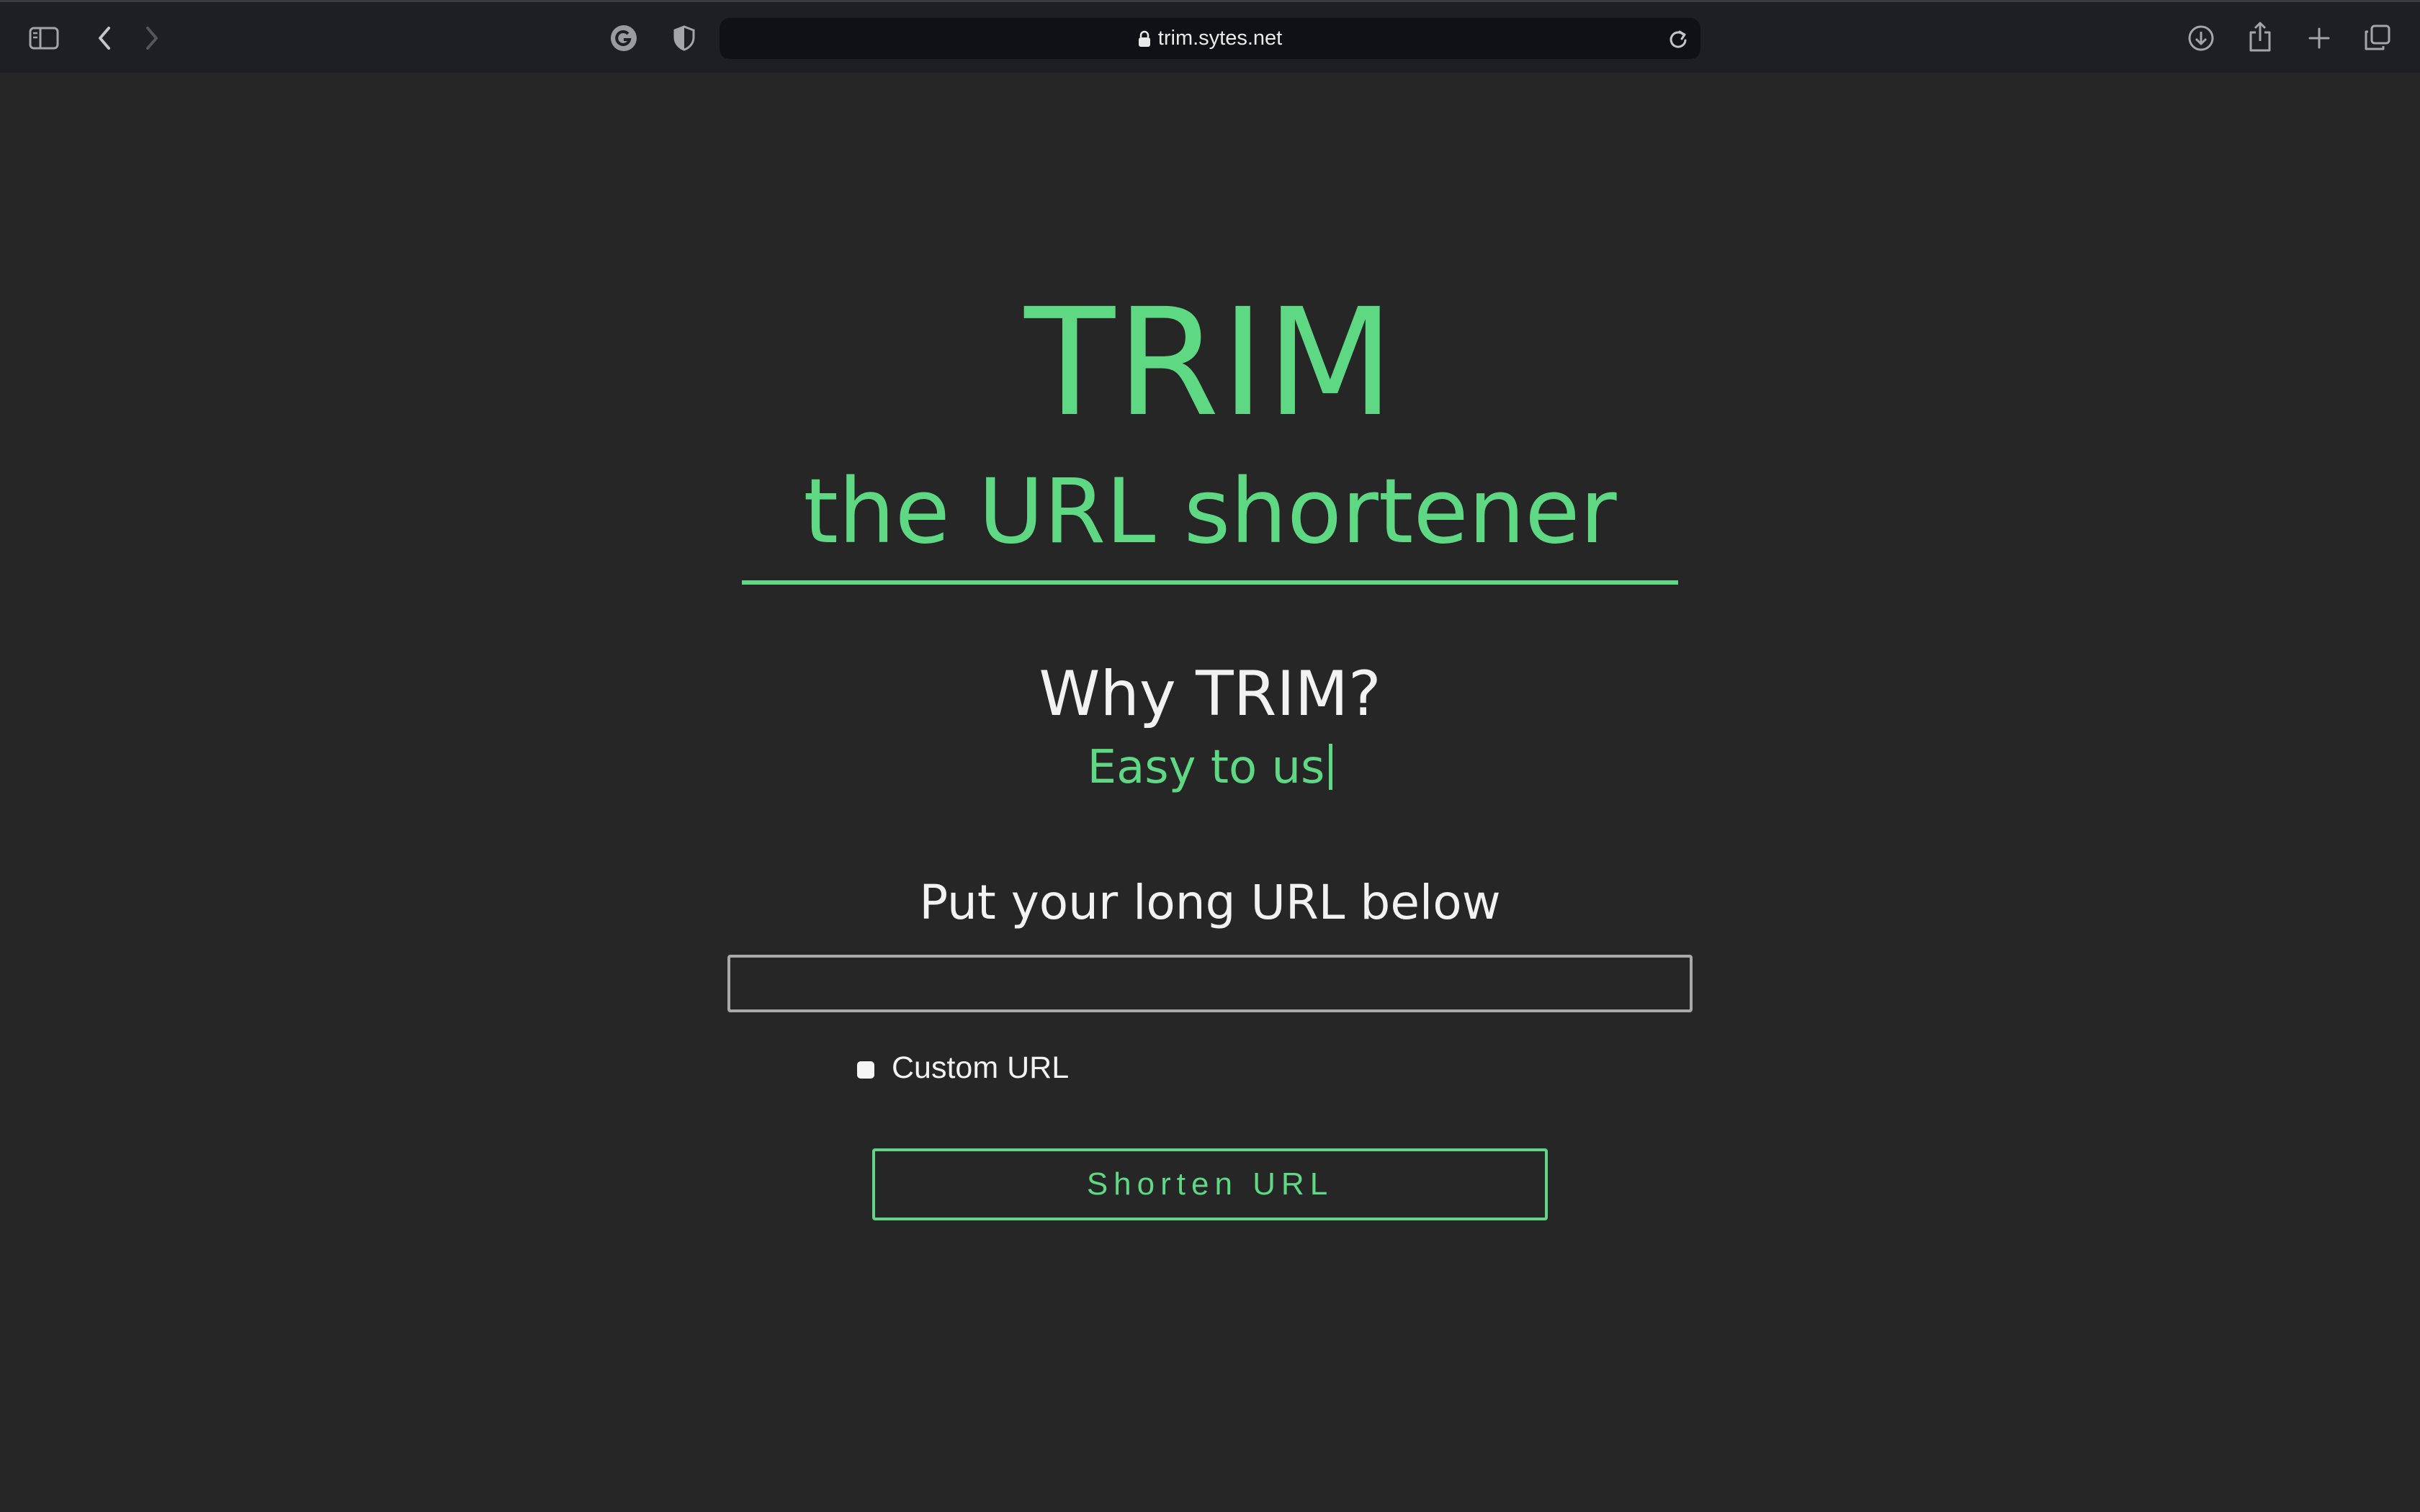  Describe the element at coordinates (1210, 983) in the screenshot. I see `long-url-input` at that location.